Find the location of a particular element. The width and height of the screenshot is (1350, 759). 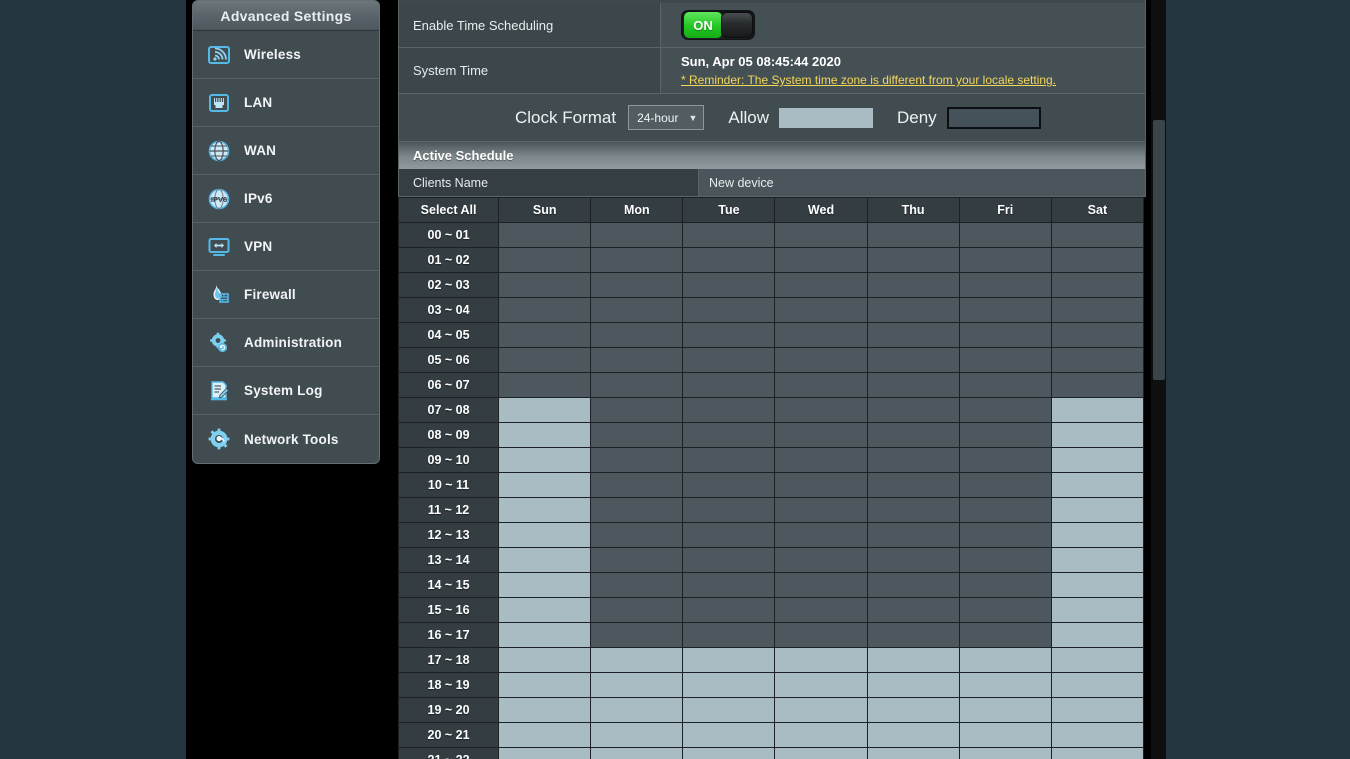

schedule-row-label: 15 ~ 16 is located at coordinates (448, 610).